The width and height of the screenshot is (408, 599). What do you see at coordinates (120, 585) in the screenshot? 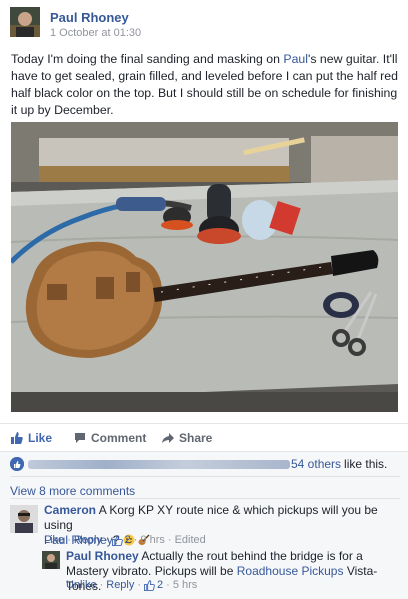
I see `reply-reply-link: Reply` at bounding box center [120, 585].